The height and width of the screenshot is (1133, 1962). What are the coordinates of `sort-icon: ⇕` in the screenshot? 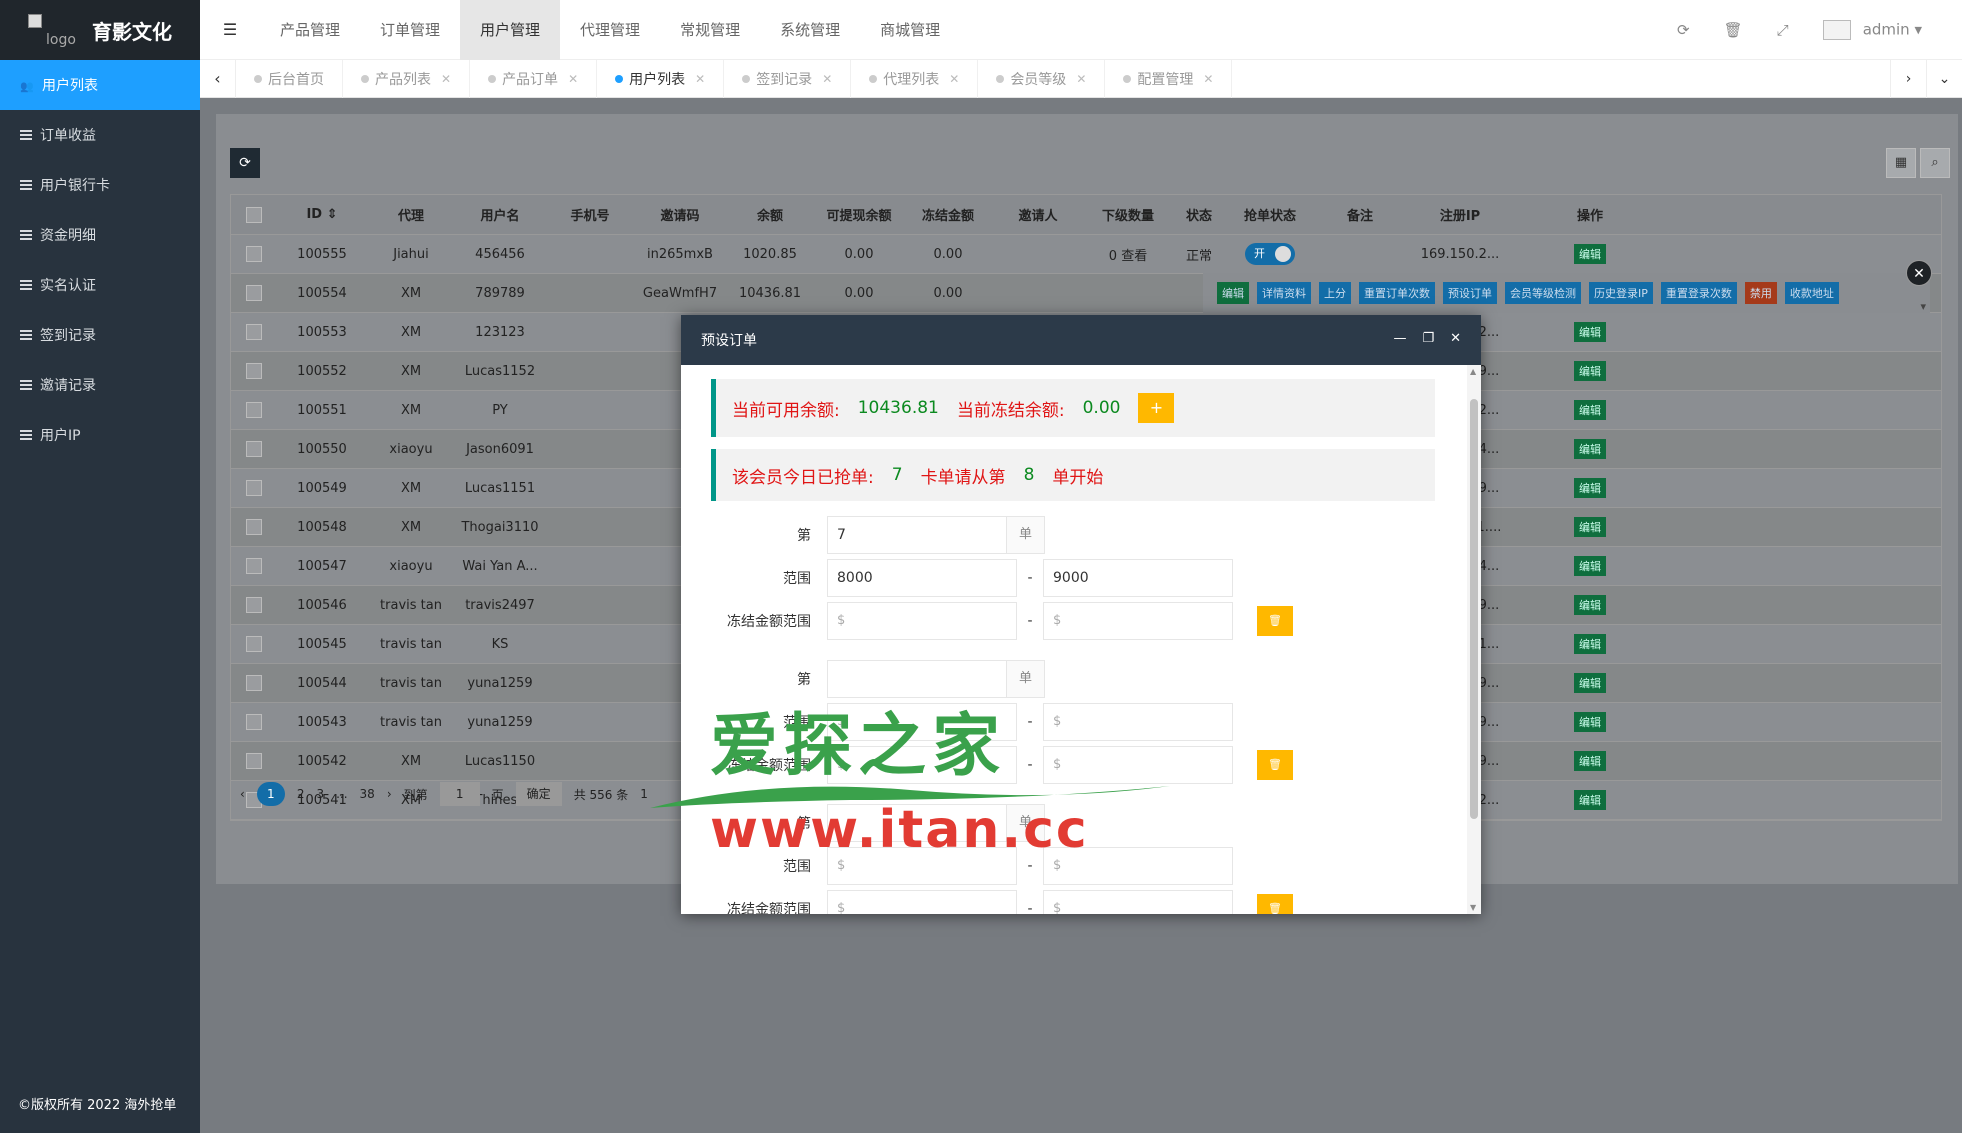 It's located at (330, 214).